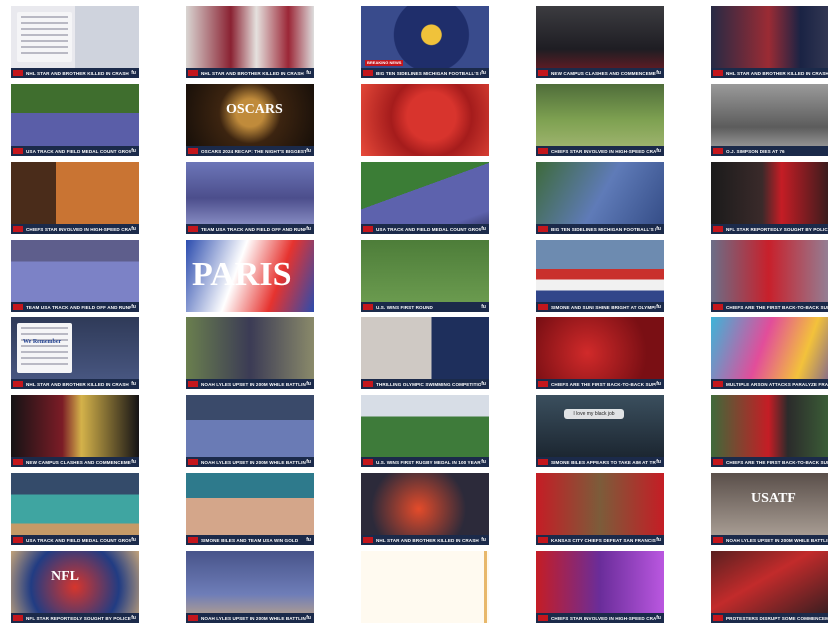 The image size is (828, 623). I want to click on caption-bar: U.S. WINS FIRST ROUND fu, so click(425, 307).